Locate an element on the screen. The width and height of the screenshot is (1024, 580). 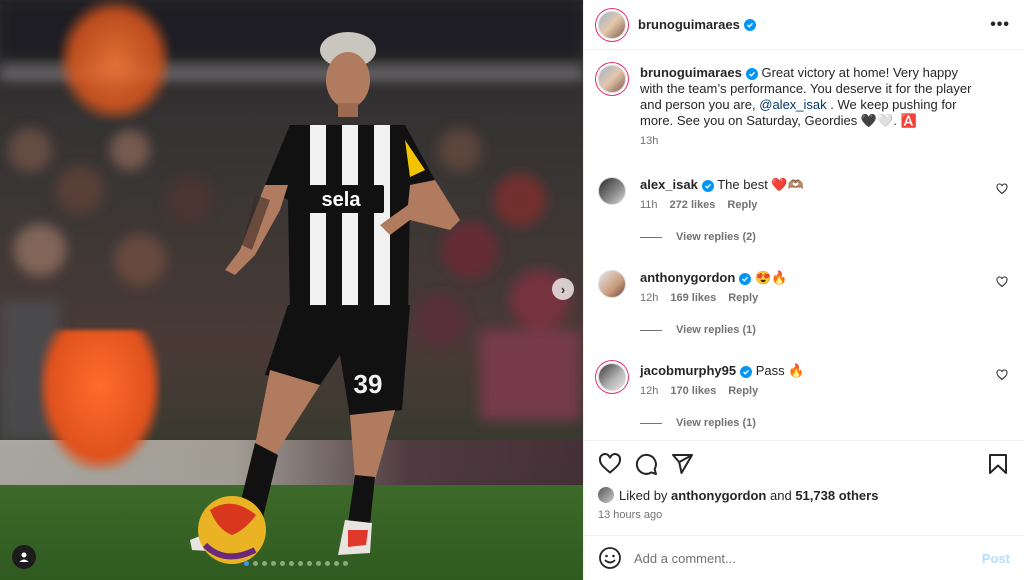
chevron-right-icon: › is located at coordinates (563, 289).